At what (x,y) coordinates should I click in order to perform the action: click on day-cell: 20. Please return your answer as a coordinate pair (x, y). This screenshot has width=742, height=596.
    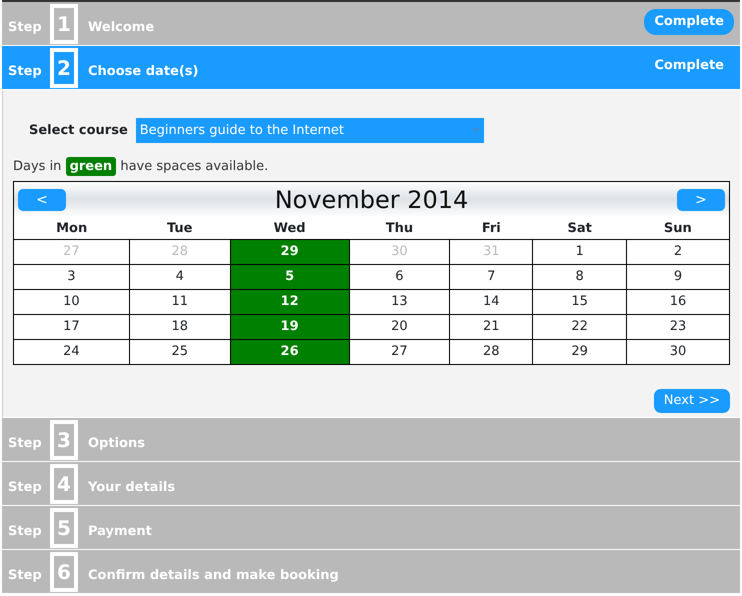
    Looking at the image, I should click on (399, 327).